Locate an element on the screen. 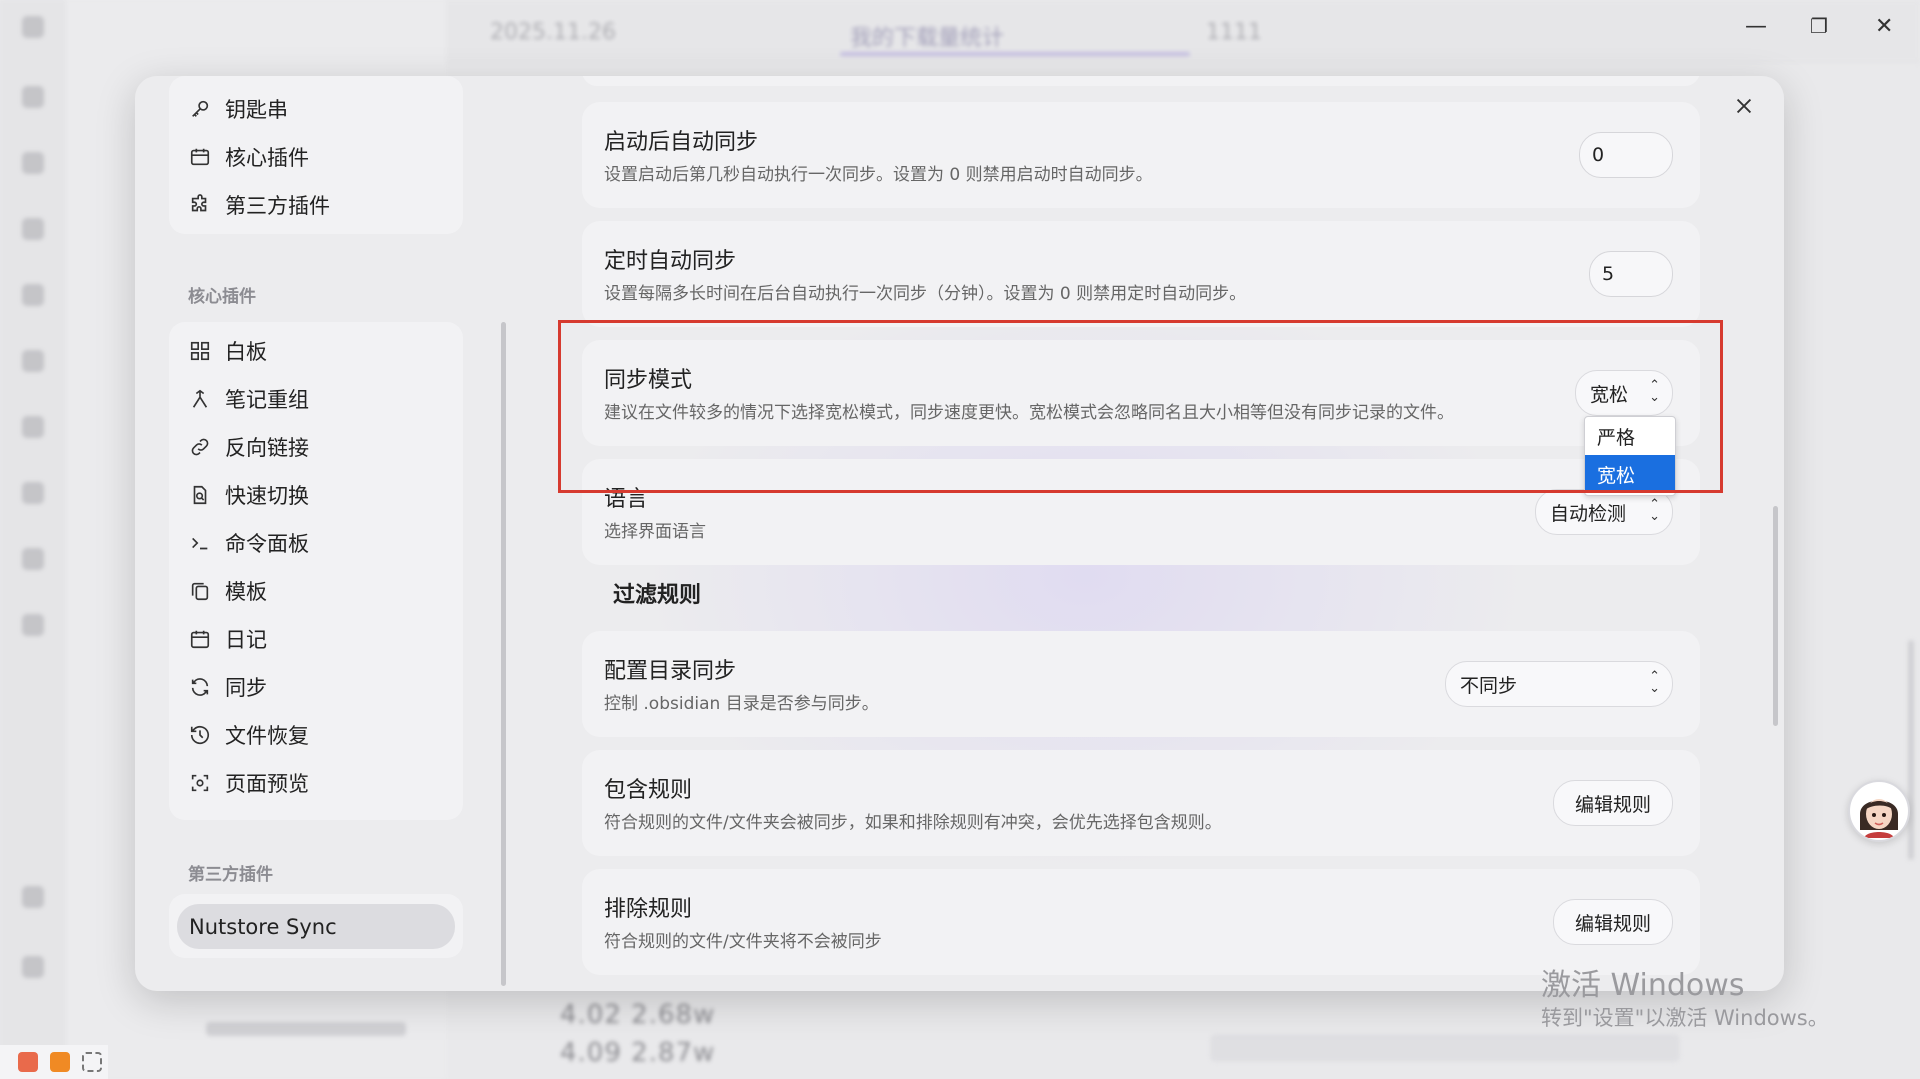 This screenshot has height=1079, width=1920. content-scrollbar is located at coordinates (1775, 616).